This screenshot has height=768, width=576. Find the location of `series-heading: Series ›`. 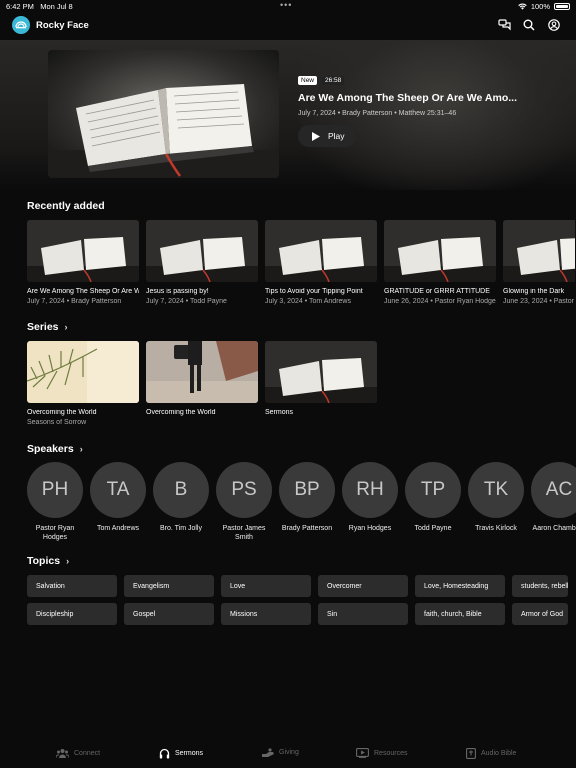

series-heading: Series › is located at coordinates (47, 327).